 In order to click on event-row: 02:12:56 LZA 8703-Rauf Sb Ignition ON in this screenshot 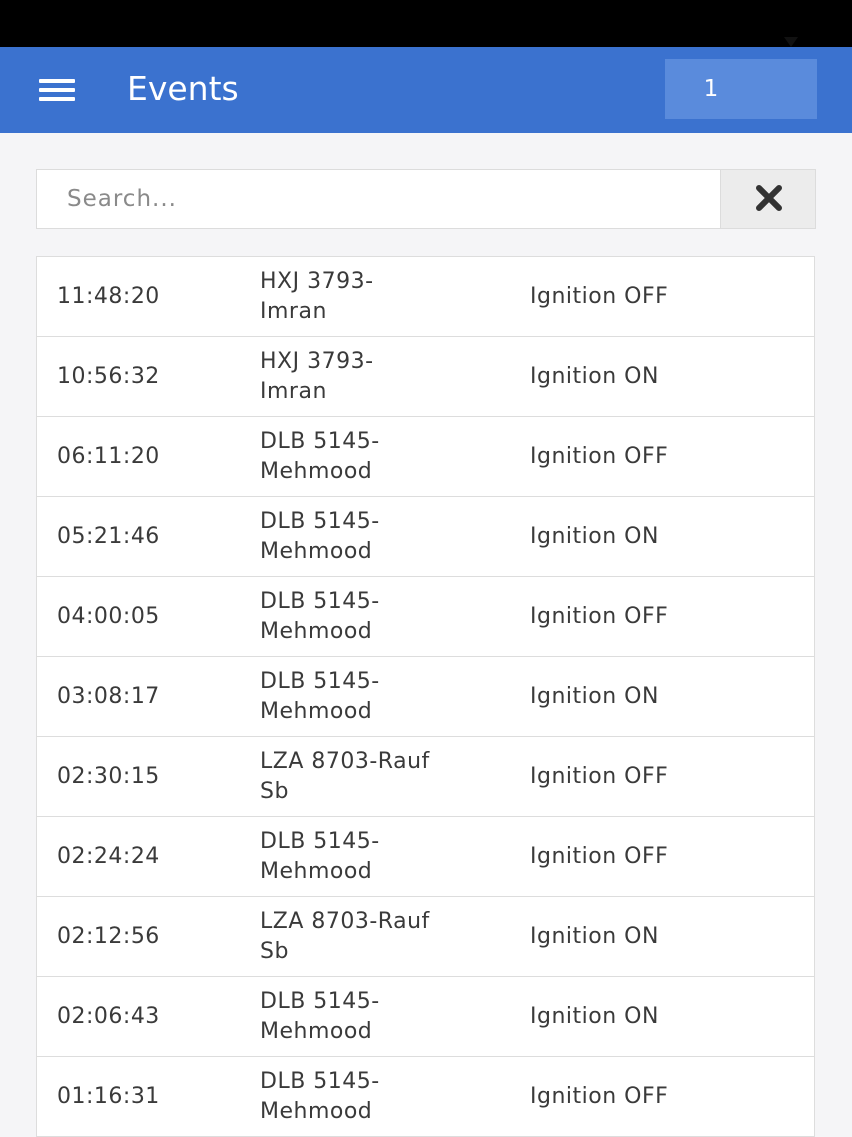, I will do `click(425, 937)`.